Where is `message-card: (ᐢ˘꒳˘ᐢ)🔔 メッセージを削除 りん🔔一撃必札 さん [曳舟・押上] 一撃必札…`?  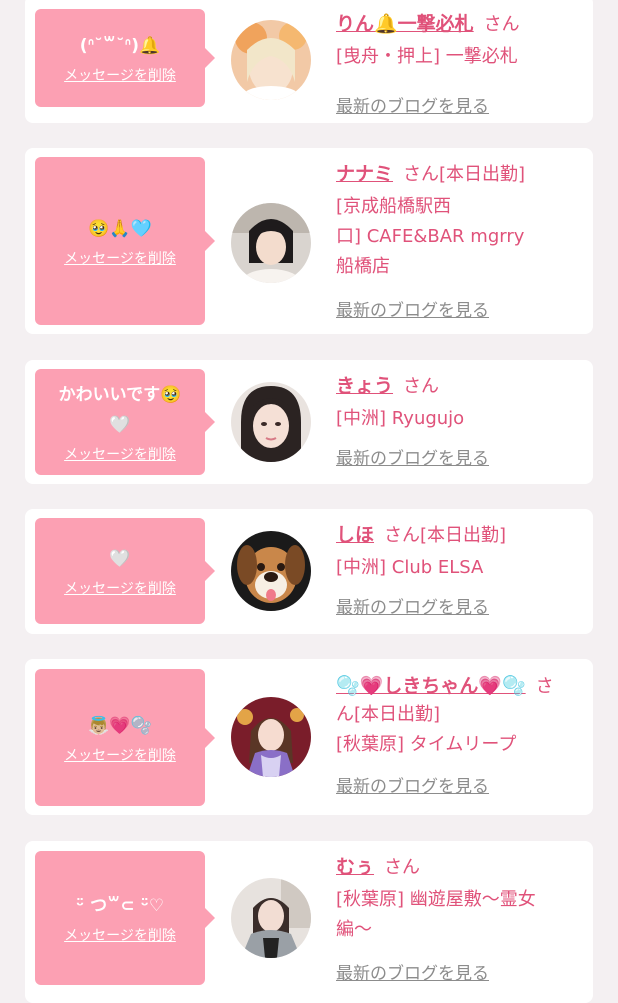 message-card: (ᐢ˘꒳˘ᐢ)🔔 メッセージを削除 りん🔔一撃必札 さん [曳舟・押上] 一撃必札… is located at coordinates (309, 61).